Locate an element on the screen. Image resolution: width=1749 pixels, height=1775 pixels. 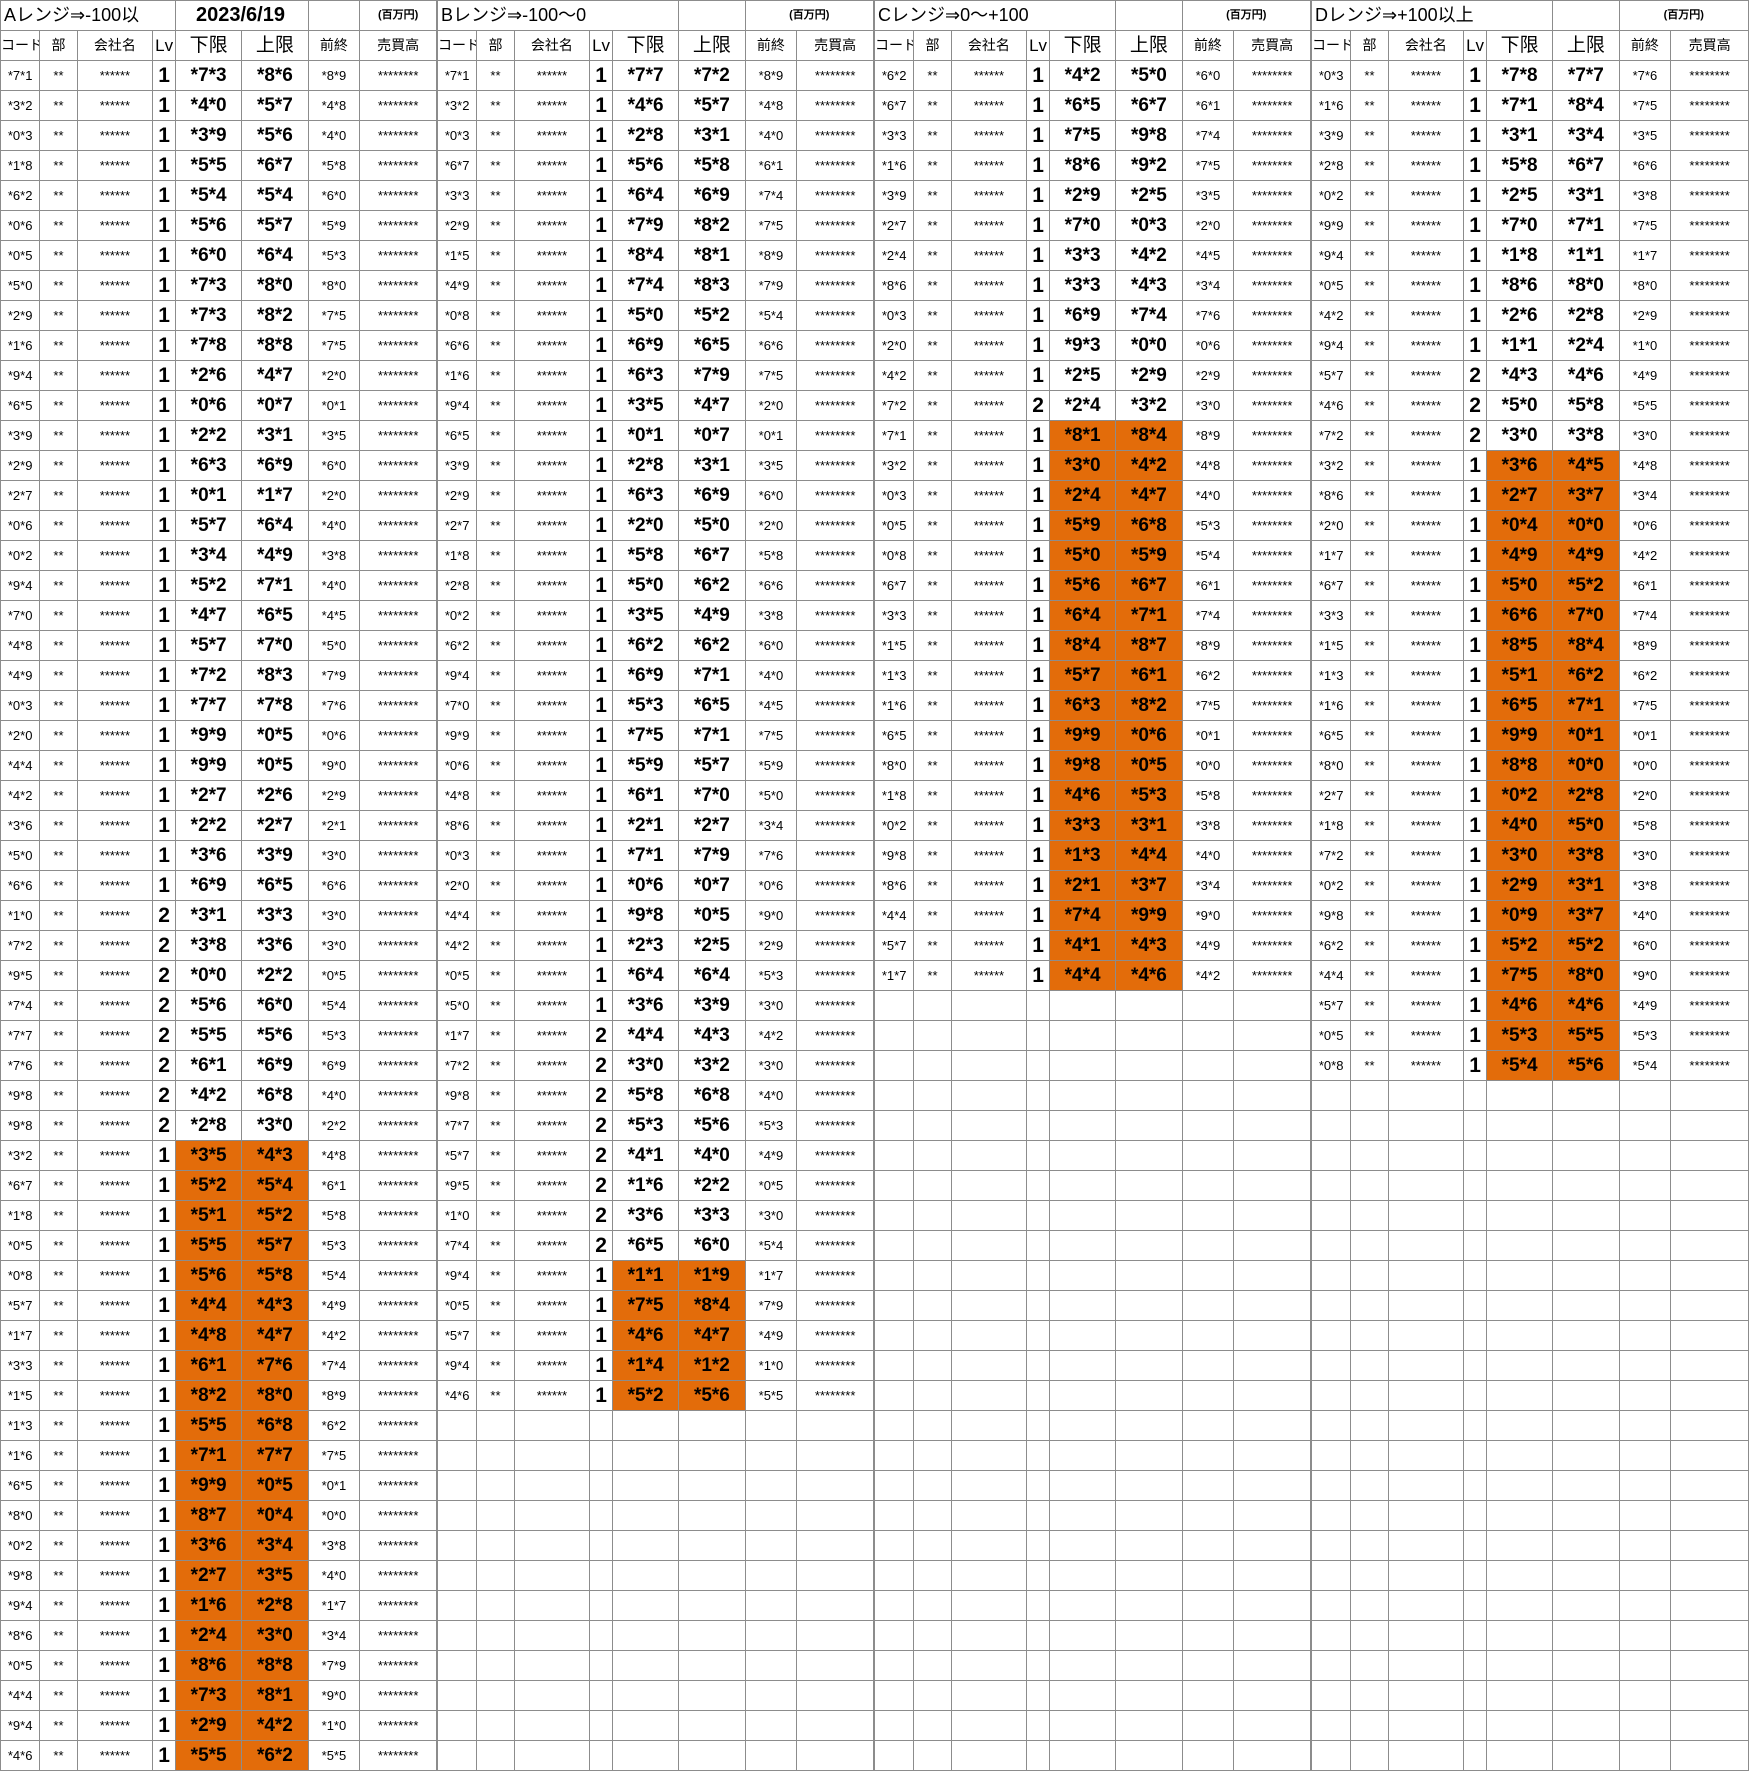
prev-close-cell: *3*0 is located at coordinates (1208, 405).